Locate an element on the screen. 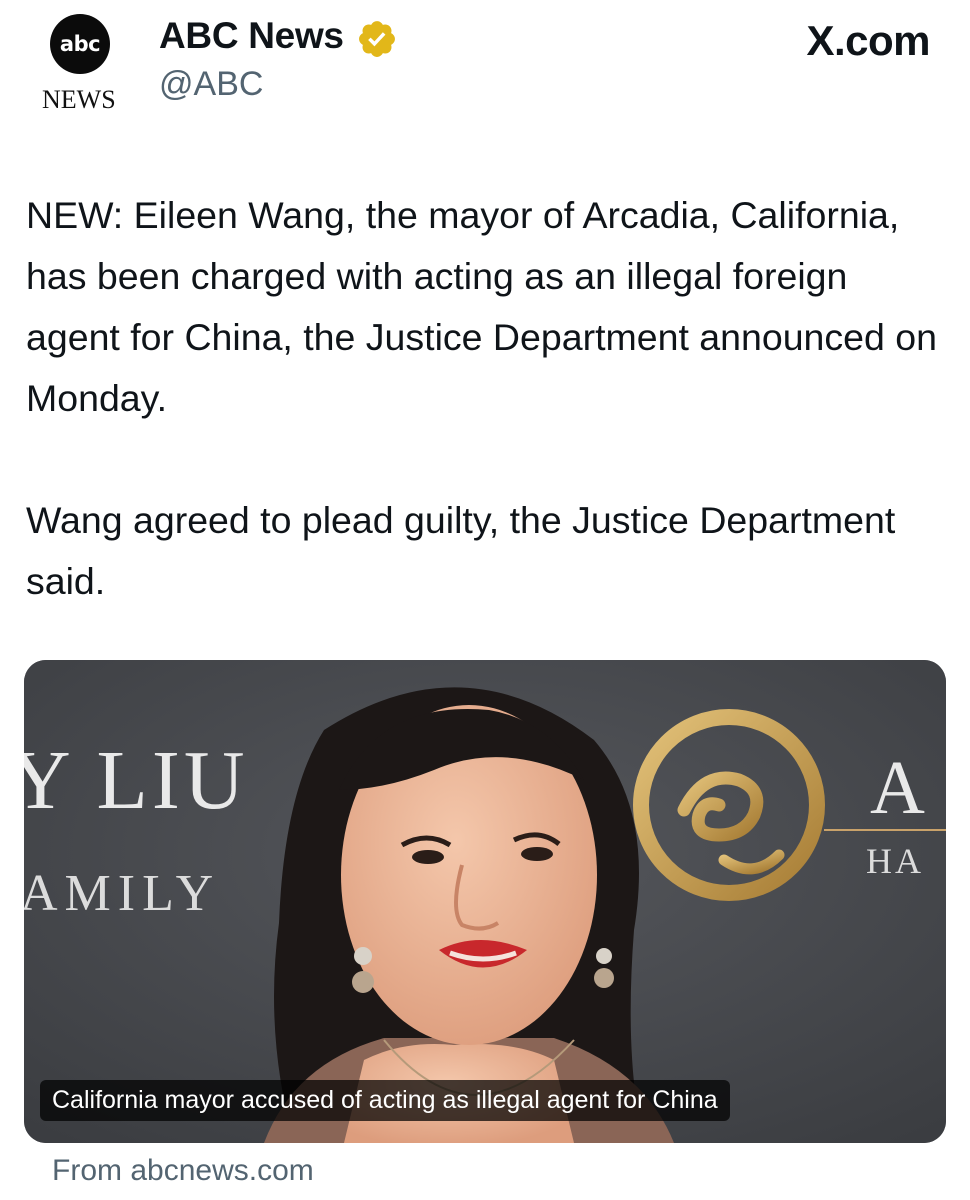  verified-badge-icon is located at coordinates (377, 39).